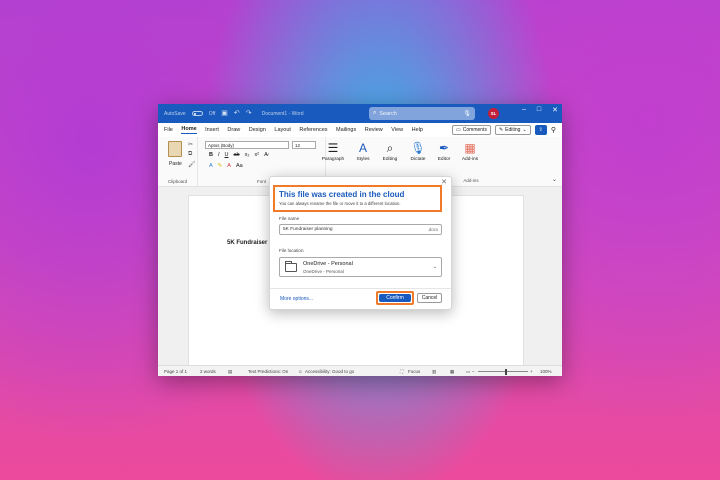 The image size is (720, 480). Describe the element at coordinates (539, 110) in the screenshot. I see `maximize-icon: □` at that location.